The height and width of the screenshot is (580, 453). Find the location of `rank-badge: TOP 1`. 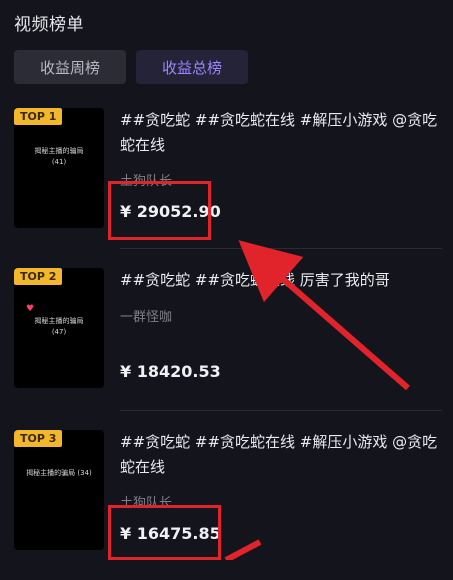

rank-badge: TOP 1 is located at coordinates (38, 116).